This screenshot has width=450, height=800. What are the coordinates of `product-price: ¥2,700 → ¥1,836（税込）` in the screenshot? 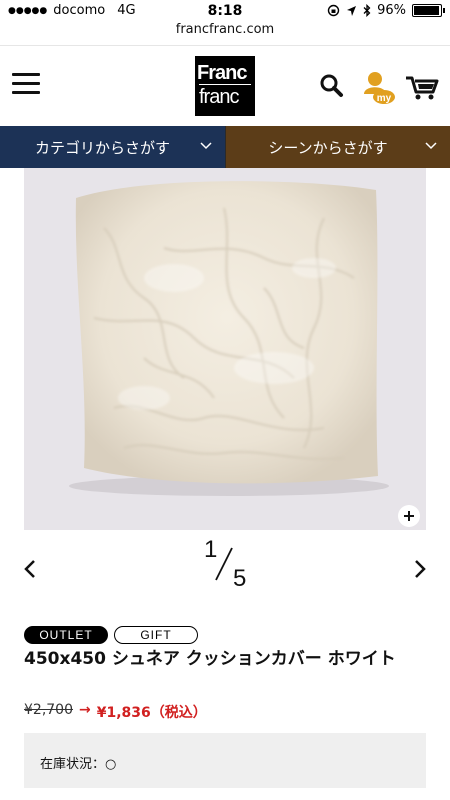 It's located at (115, 712).